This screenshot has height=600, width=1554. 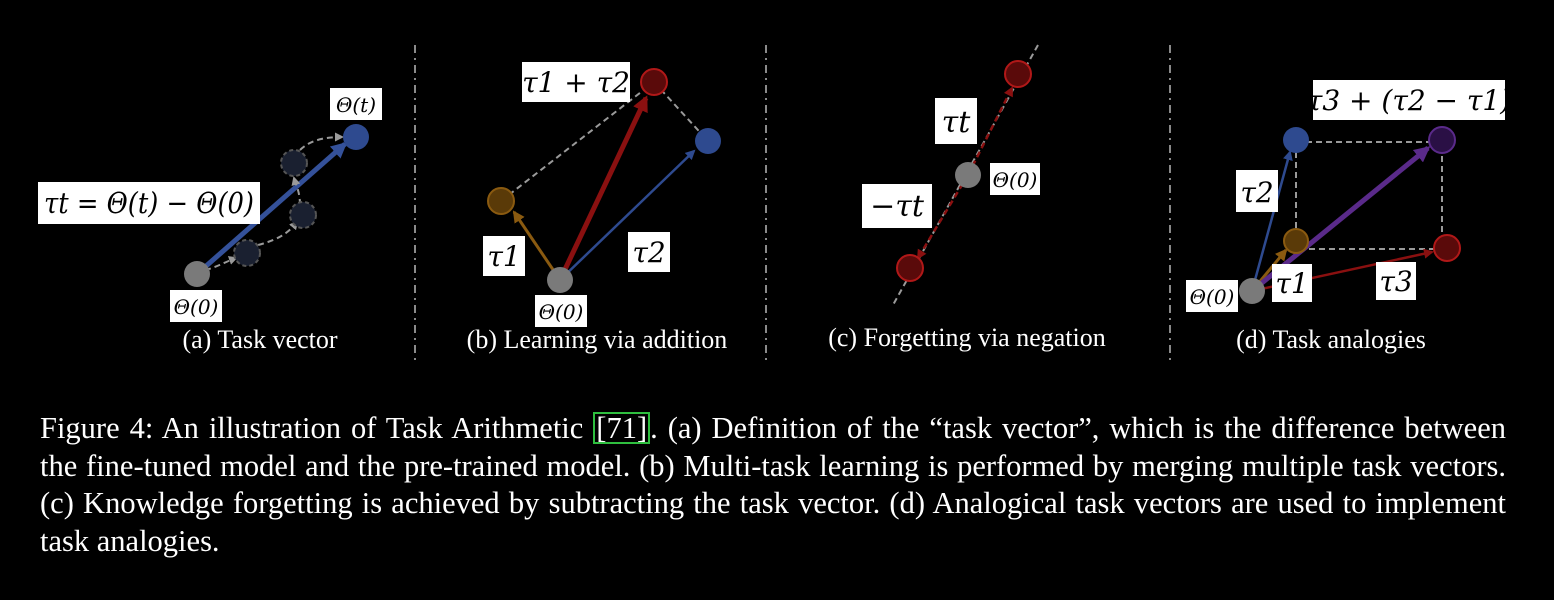 What do you see at coordinates (576, 82) in the screenshot?
I see `sum-label: τ1 + τ2` at bounding box center [576, 82].